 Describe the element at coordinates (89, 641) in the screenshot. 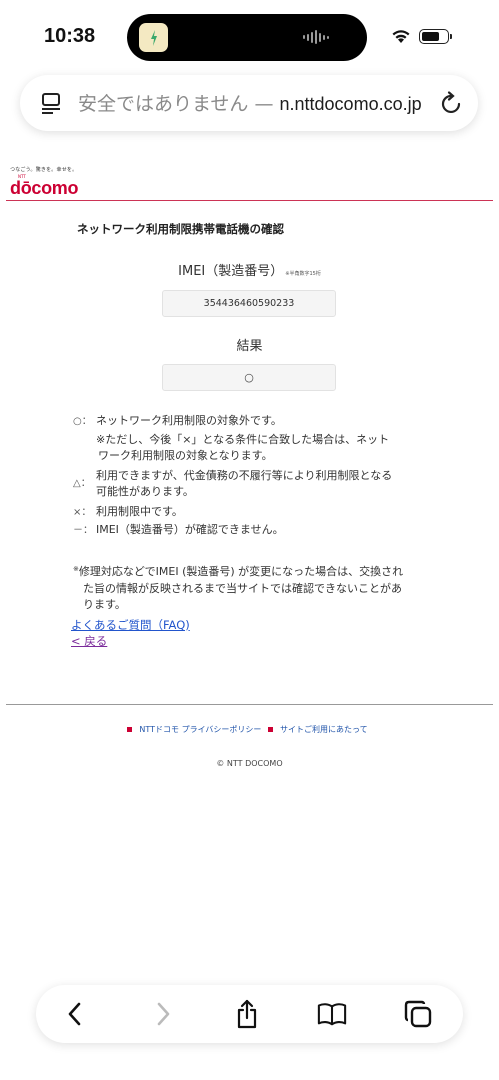

I see `back-link: < 戻る` at that location.